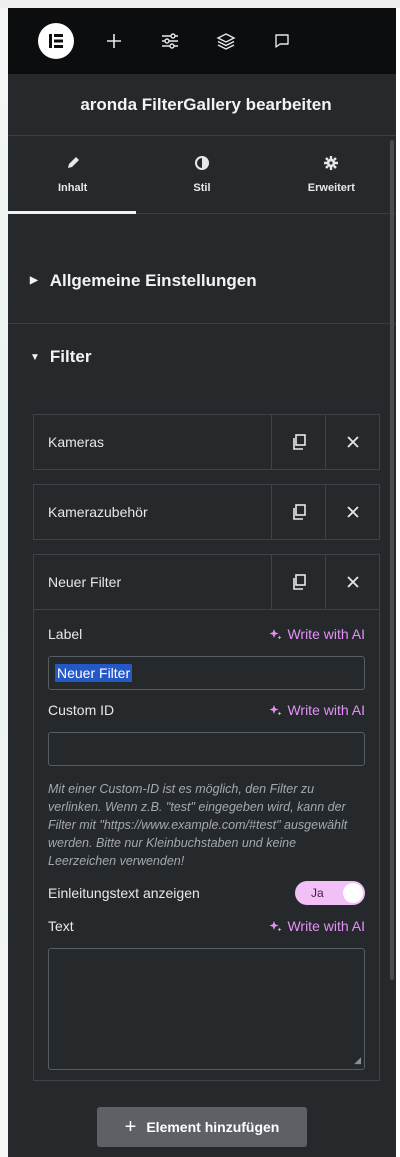 This screenshot has height=1157, width=400. Describe the element at coordinates (206, 634) in the screenshot. I see `label-field-header: Label Write with AI` at that location.